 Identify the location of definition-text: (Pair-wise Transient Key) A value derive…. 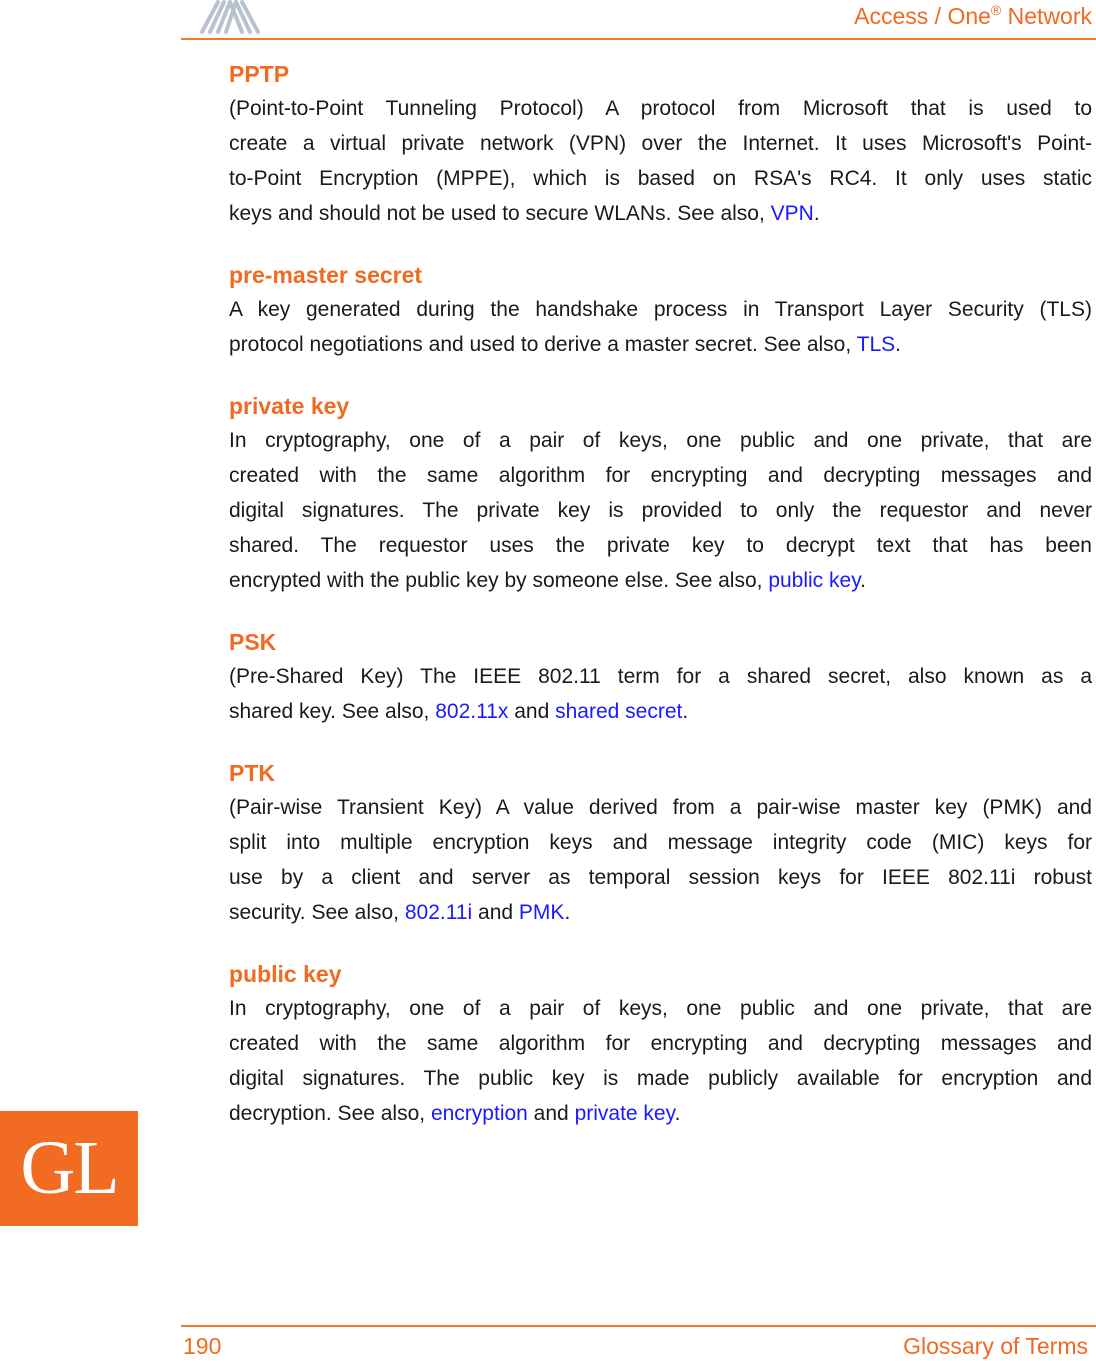
(660, 807).